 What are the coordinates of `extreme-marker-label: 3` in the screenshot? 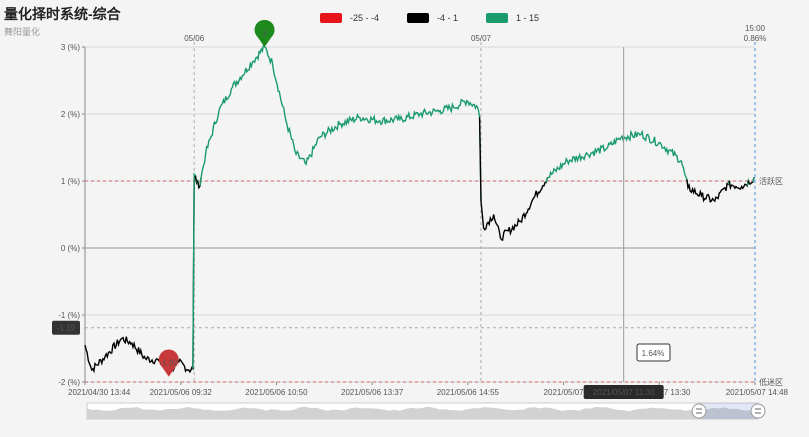 It's located at (264, 33).